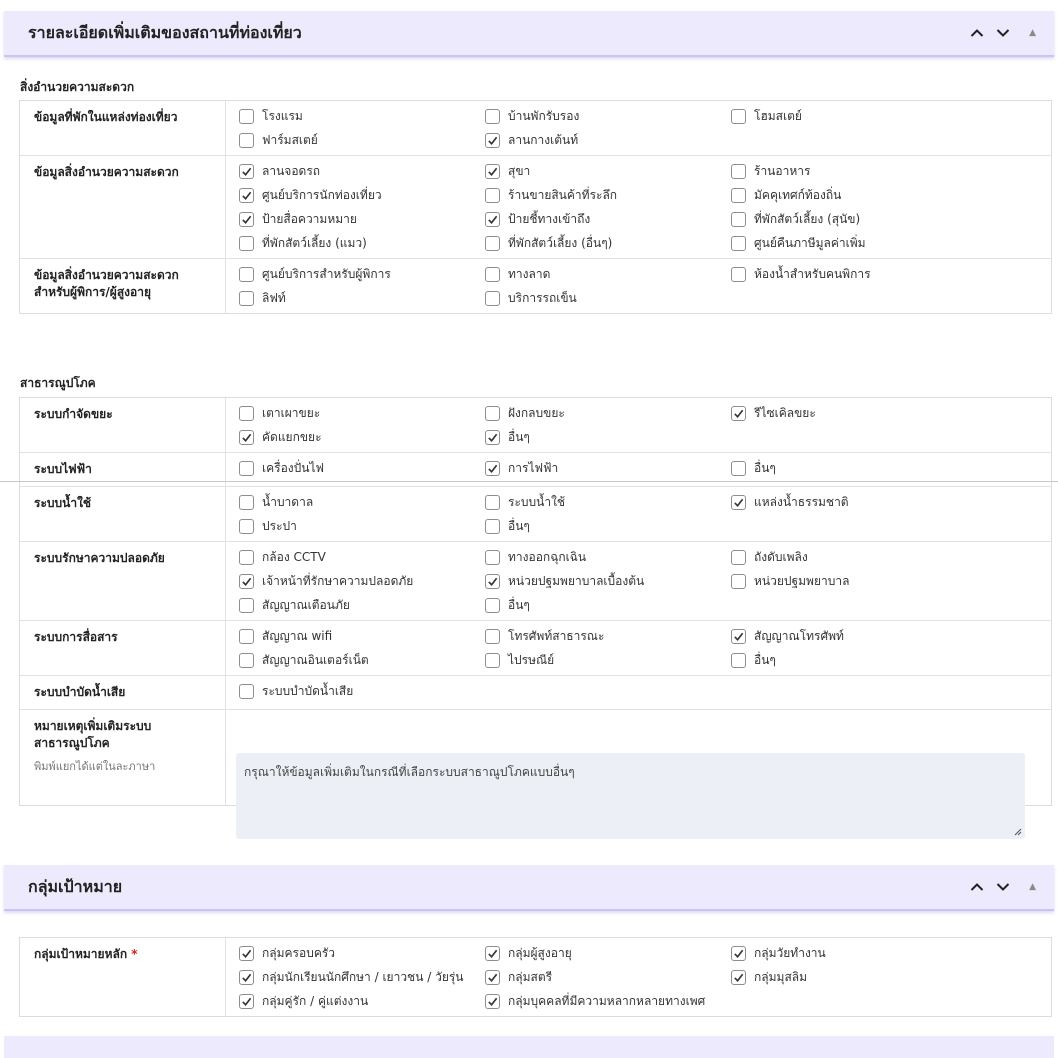 The width and height of the screenshot is (1058, 1058). Describe the element at coordinates (854, 977) in the screenshot. I see `checkbox-option: กลุ่มมุสลิม` at that location.